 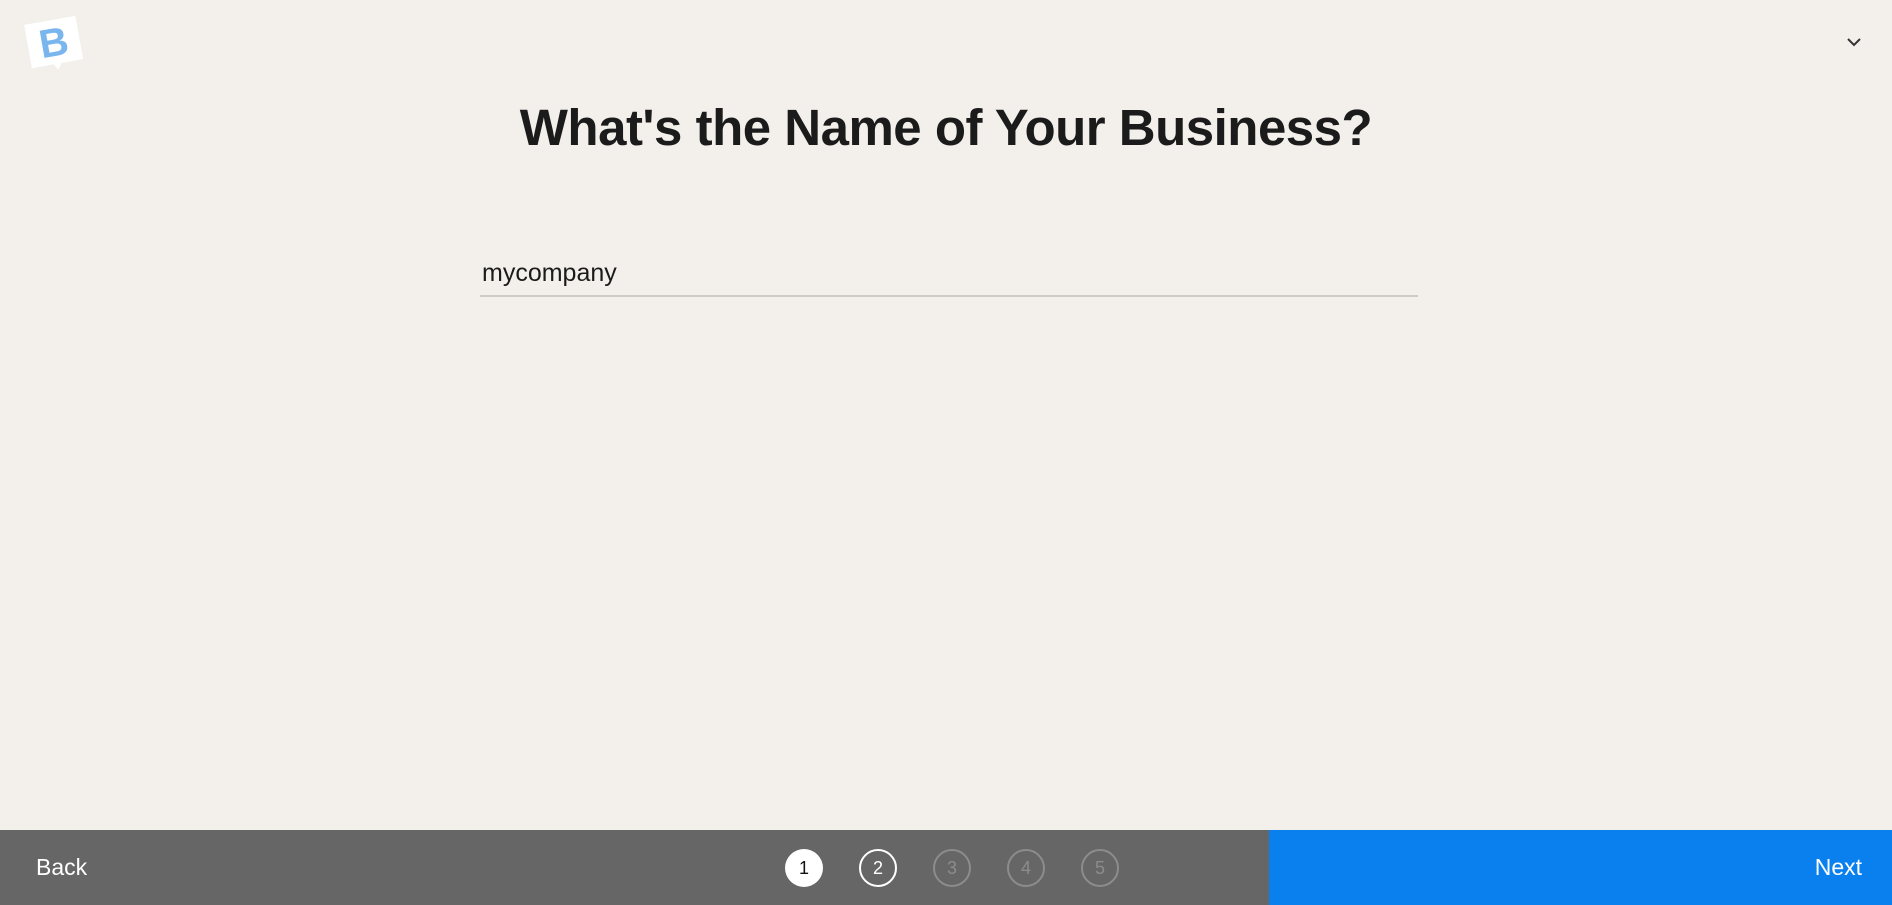 I want to click on chevron-down-icon, so click(x=1854, y=42).